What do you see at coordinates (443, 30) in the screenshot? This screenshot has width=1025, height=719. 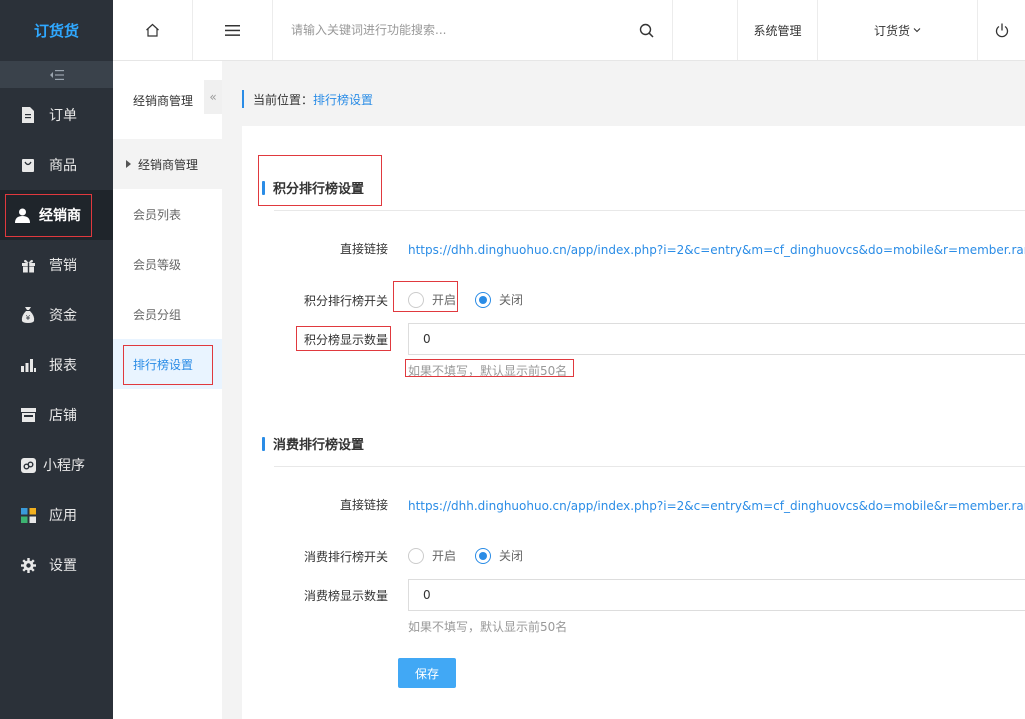 I see `search-input` at bounding box center [443, 30].